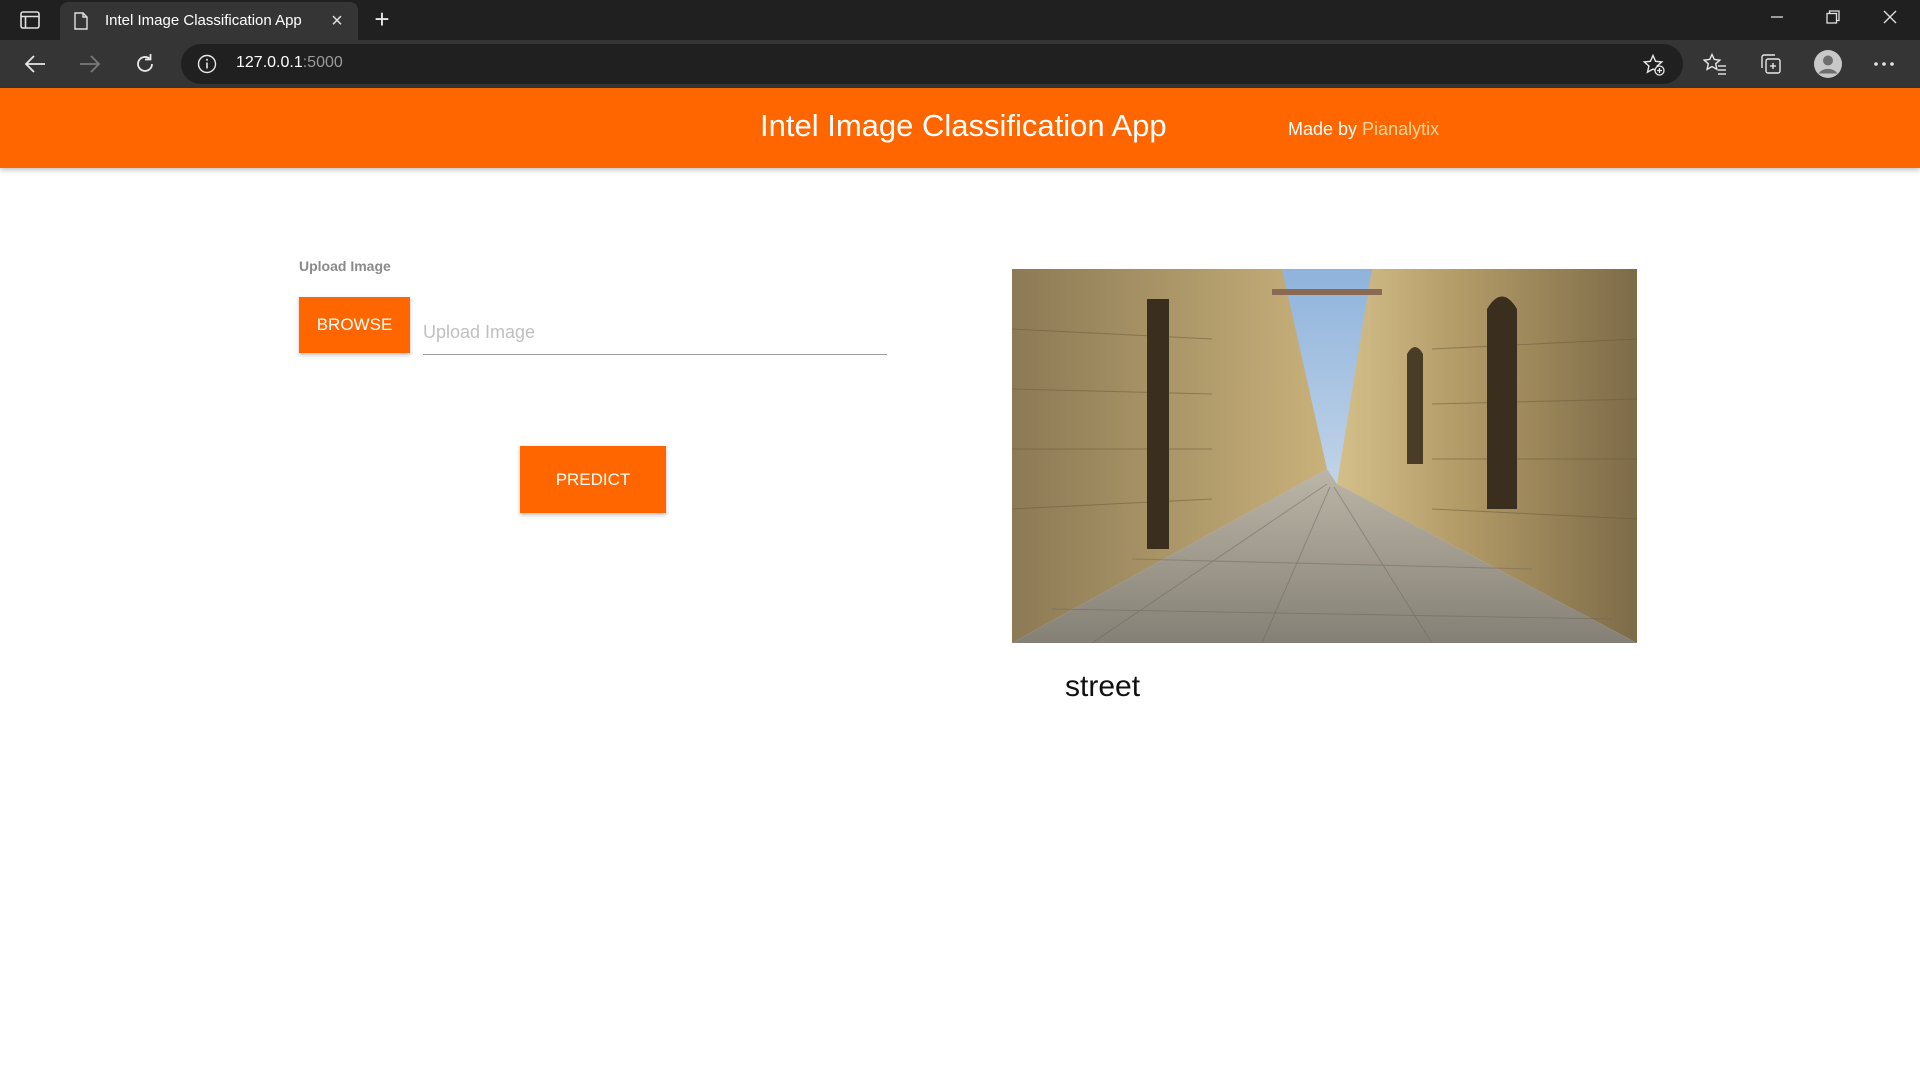  I want to click on collections-icon, so click(1771, 64).